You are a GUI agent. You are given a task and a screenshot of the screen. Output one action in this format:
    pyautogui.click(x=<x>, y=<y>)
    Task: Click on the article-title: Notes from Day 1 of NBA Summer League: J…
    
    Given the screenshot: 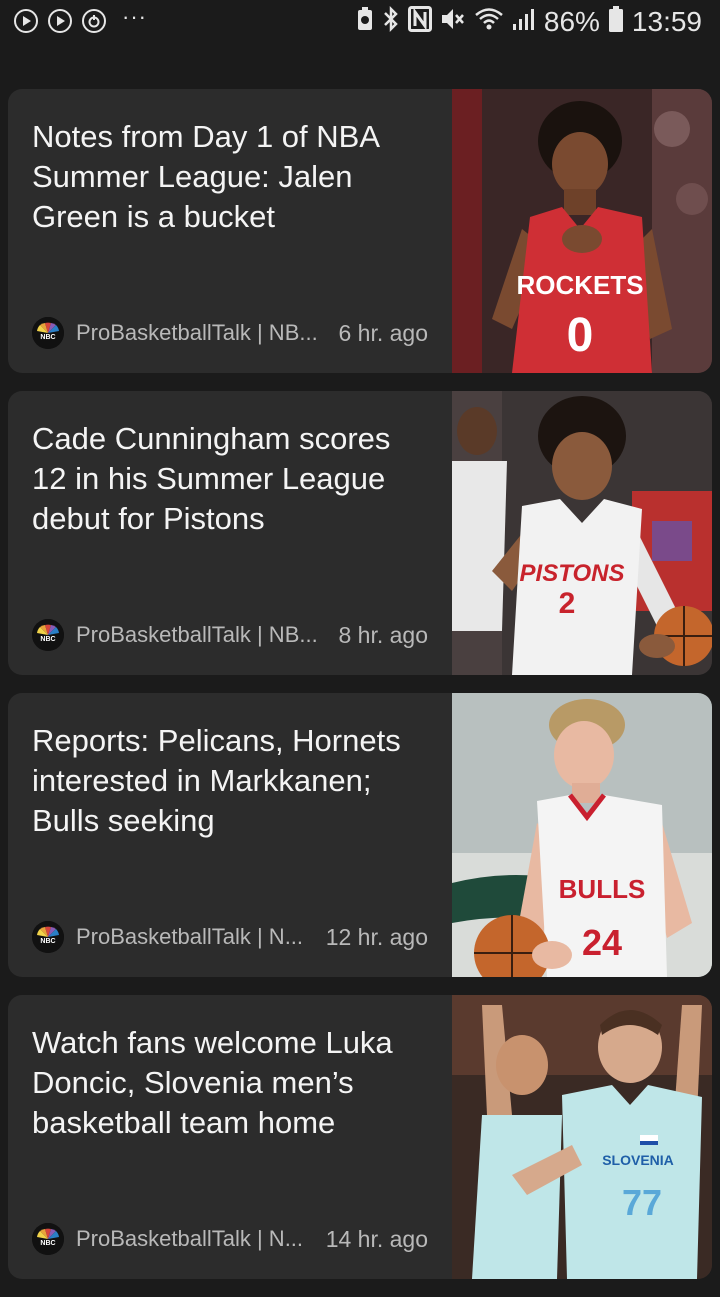 What is the action you would take?
    pyautogui.click(x=232, y=177)
    